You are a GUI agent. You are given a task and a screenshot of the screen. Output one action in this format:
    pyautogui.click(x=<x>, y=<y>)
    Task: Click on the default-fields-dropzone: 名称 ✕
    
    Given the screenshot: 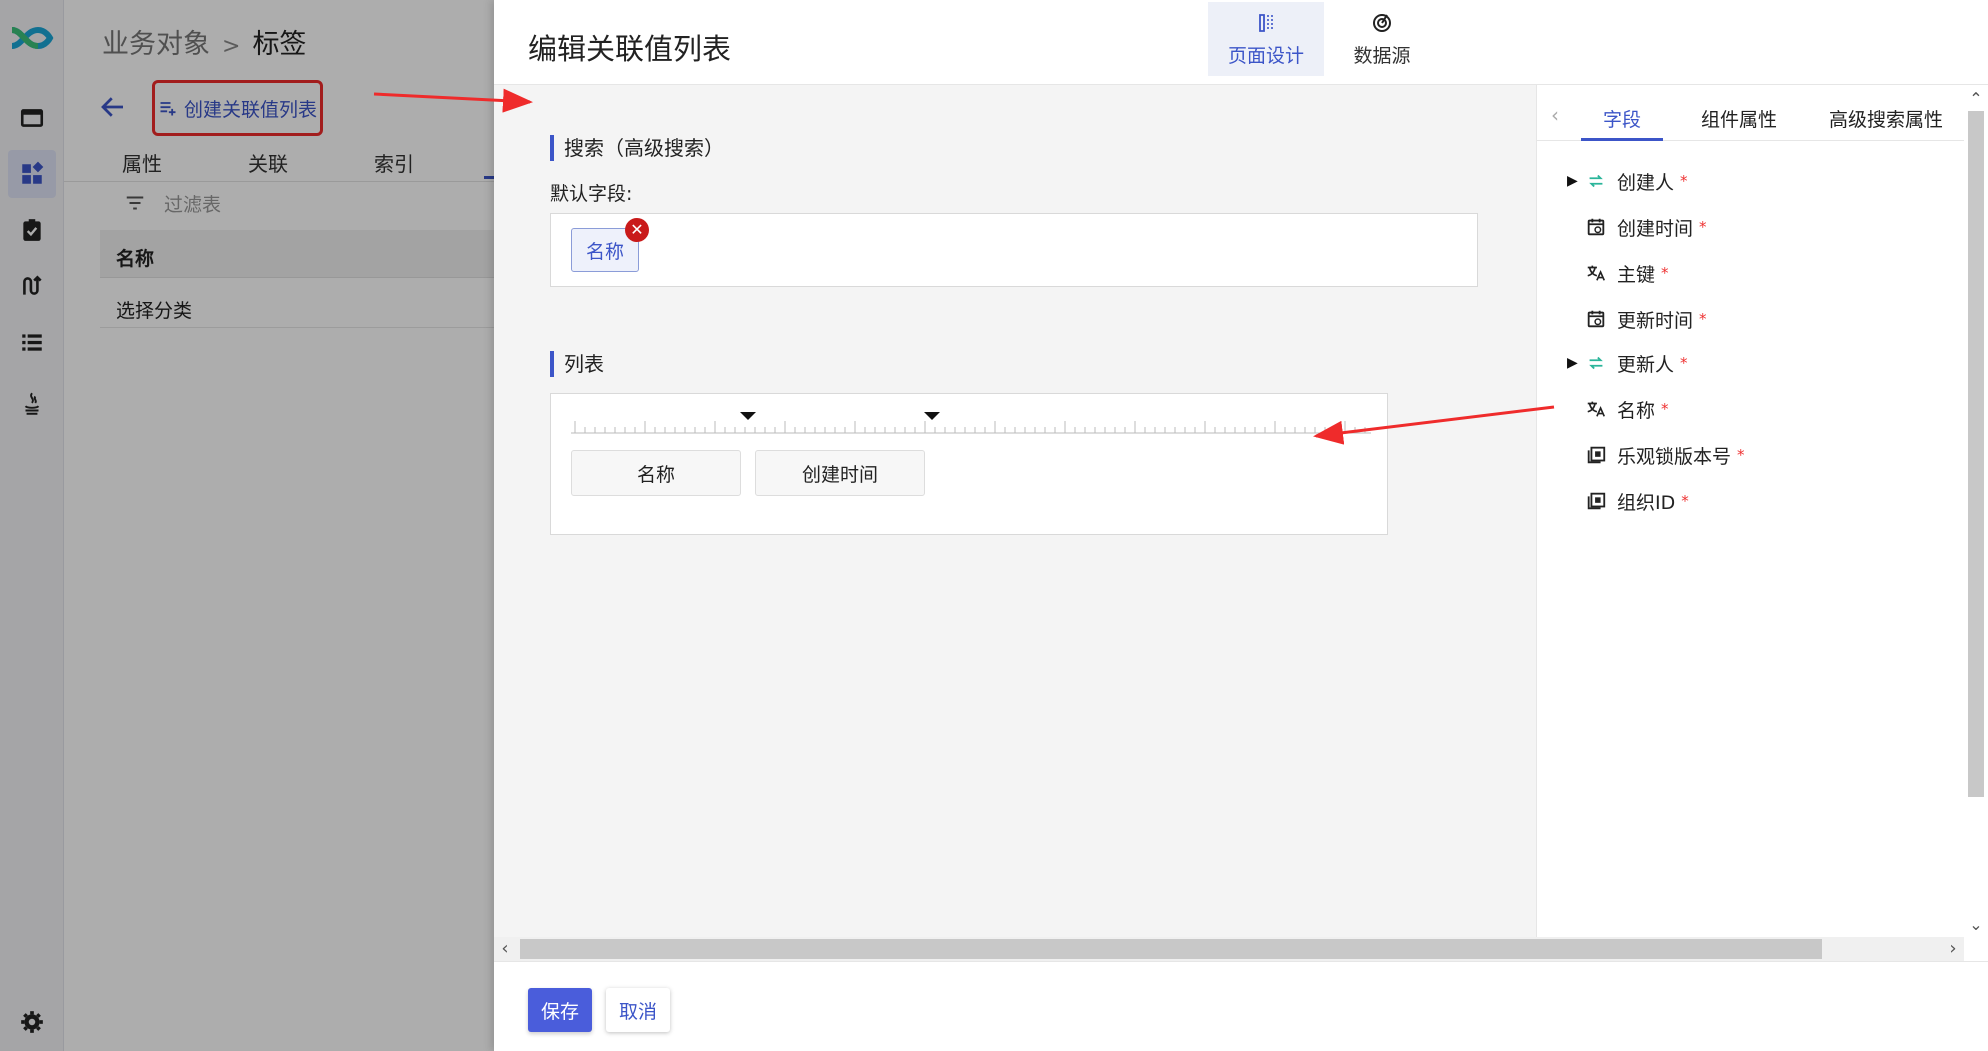 What is the action you would take?
    pyautogui.click(x=1014, y=250)
    